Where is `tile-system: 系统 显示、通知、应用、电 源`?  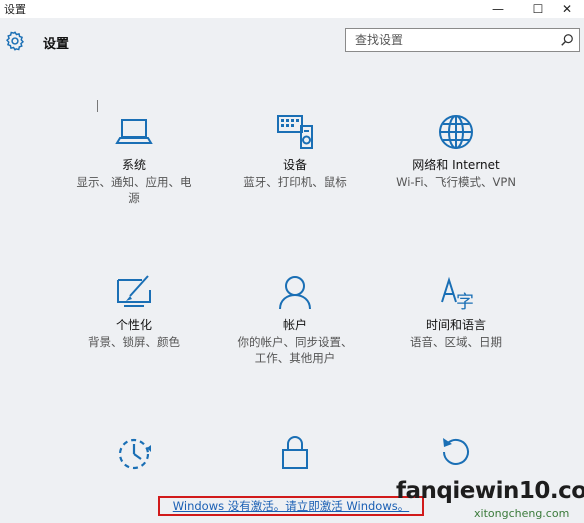 tile-system: 系统 显示、通知、应用、电 源 is located at coordinates (134, 159).